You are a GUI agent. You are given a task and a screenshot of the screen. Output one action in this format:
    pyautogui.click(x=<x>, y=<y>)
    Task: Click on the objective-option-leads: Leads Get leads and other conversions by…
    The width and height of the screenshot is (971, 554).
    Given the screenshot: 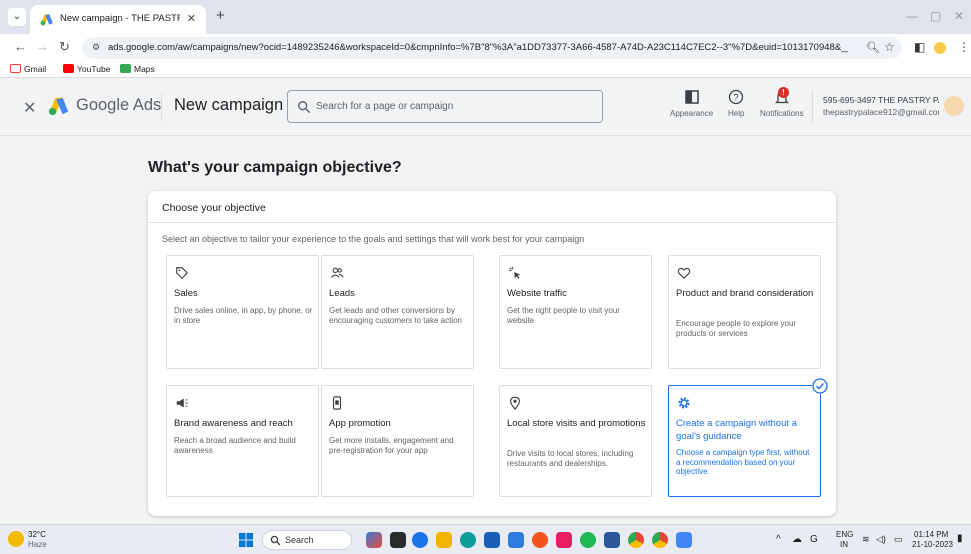 What is the action you would take?
    pyautogui.click(x=397, y=312)
    